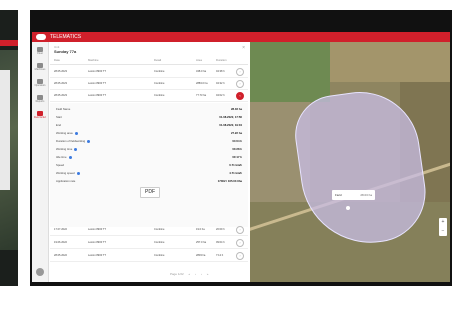  I want to click on detail-key-text: Working area, so click(64, 133).